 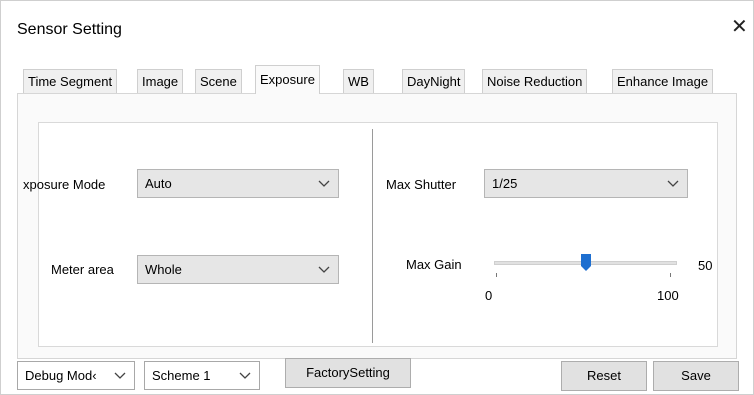 What do you see at coordinates (739, 27) in the screenshot?
I see `close-icon: ✕` at bounding box center [739, 27].